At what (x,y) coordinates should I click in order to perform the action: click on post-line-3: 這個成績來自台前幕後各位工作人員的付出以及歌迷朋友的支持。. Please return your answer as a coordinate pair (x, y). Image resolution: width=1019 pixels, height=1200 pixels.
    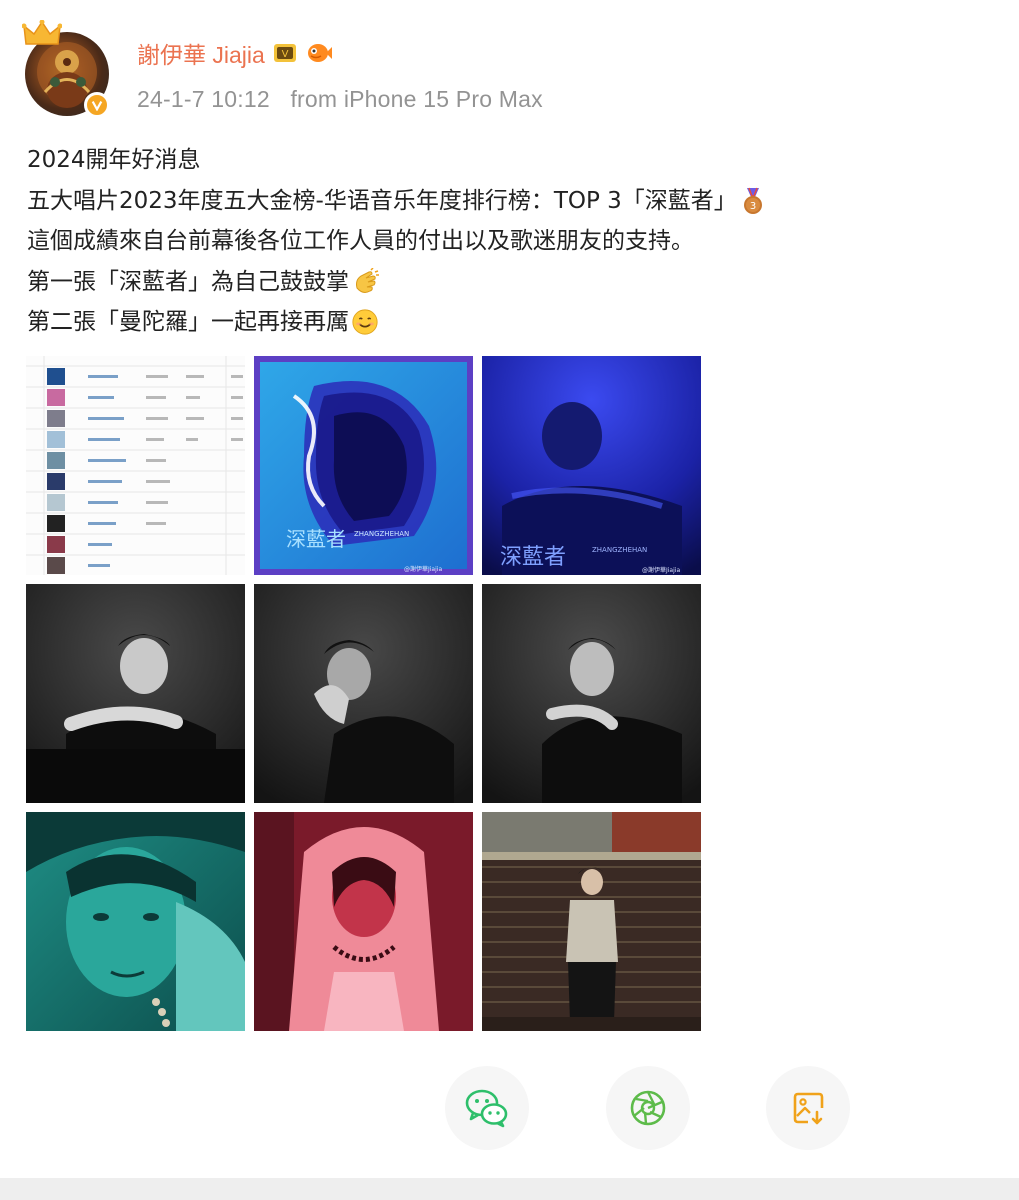
    Looking at the image, I should click on (507, 241).